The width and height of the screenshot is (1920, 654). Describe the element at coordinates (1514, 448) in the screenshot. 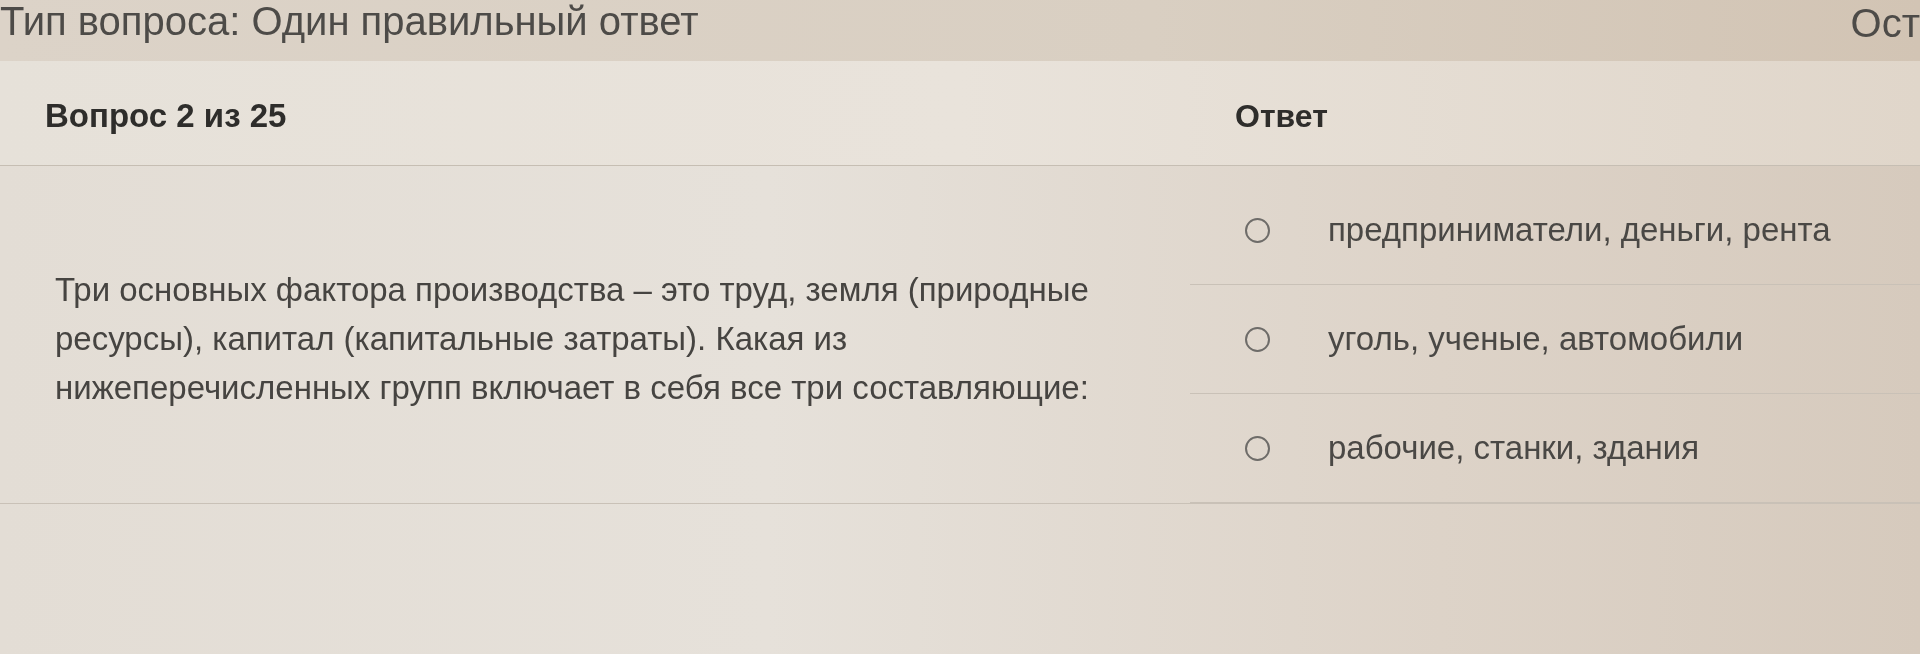

I see `option-label: рабочие, станки, здания` at that location.